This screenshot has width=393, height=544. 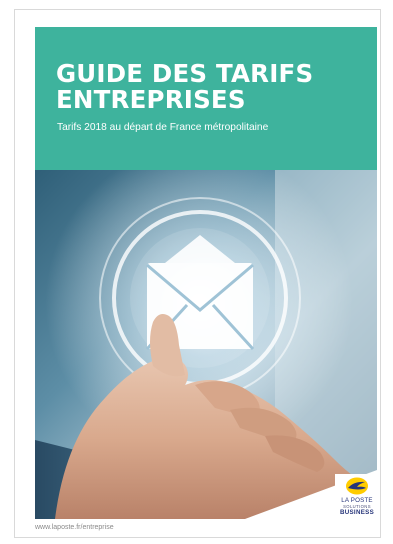 What do you see at coordinates (357, 512) in the screenshot?
I see `brand-name-line-3: BUSINESS` at bounding box center [357, 512].